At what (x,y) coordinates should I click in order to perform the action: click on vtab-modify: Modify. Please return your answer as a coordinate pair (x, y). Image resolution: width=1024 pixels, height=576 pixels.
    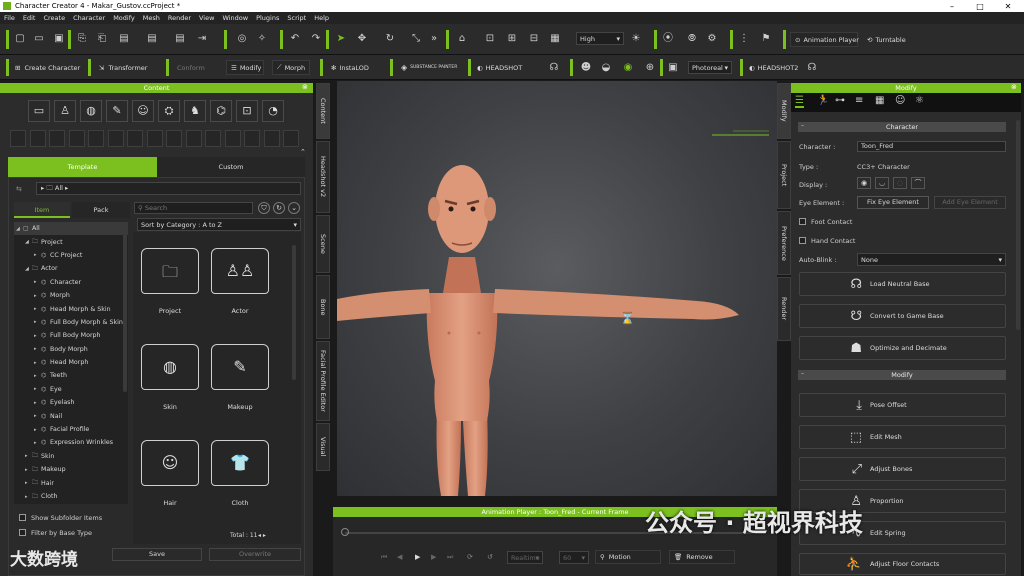
    Looking at the image, I should click on (784, 111).